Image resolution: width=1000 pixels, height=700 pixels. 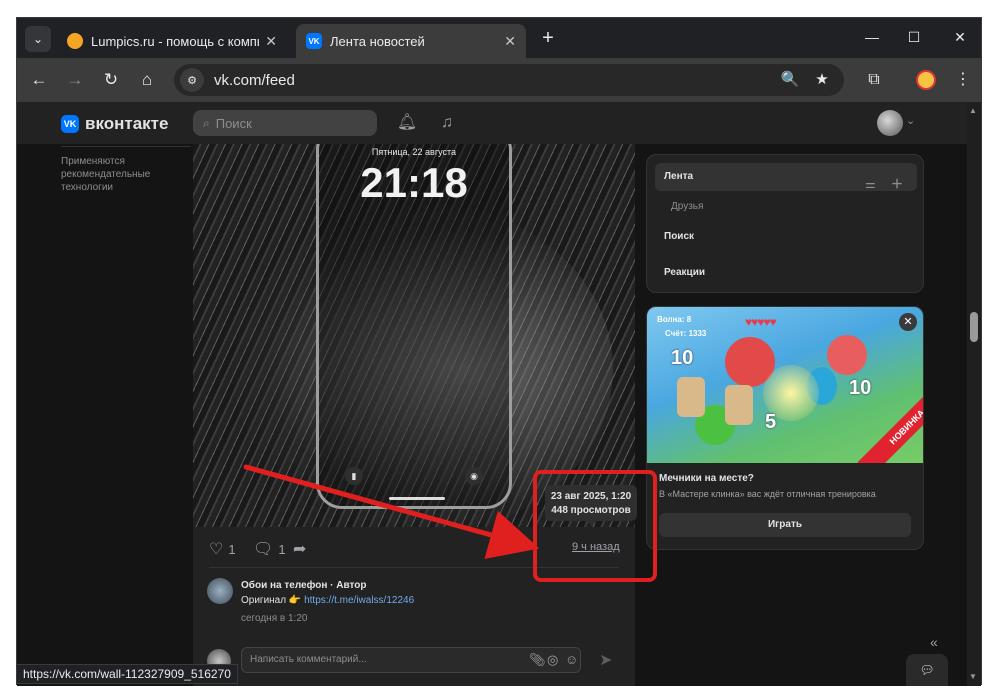 I want to click on scrollbar: ▲ ▼, so click(x=974, y=394).